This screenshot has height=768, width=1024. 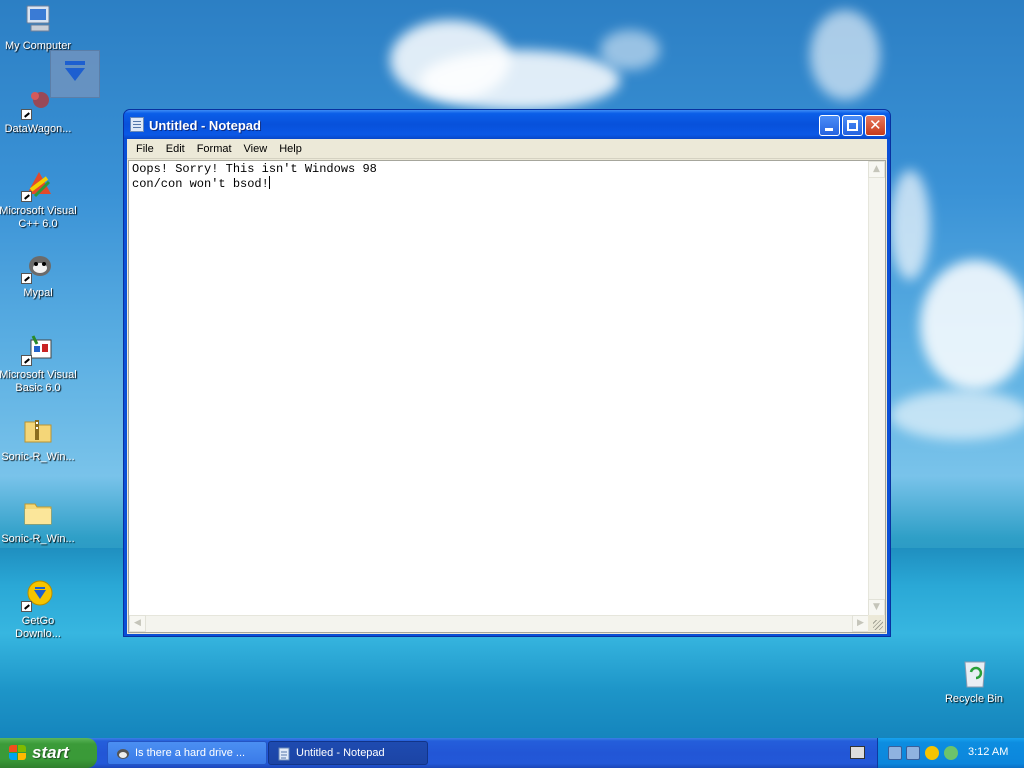 I want to click on close-button: ✕, so click(x=875, y=125).